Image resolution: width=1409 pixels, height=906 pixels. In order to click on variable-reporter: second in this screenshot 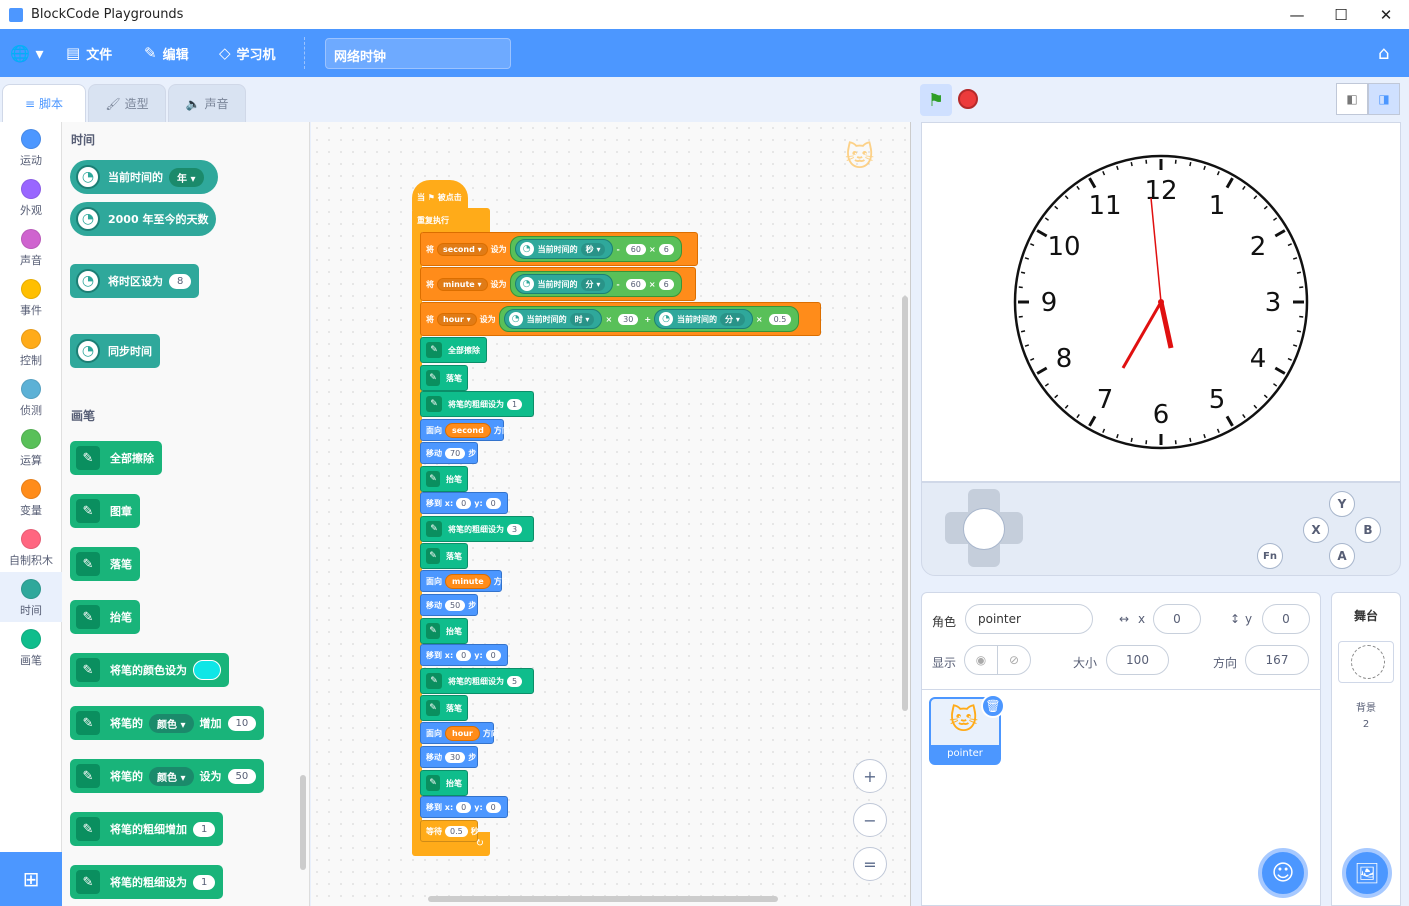, I will do `click(468, 430)`.